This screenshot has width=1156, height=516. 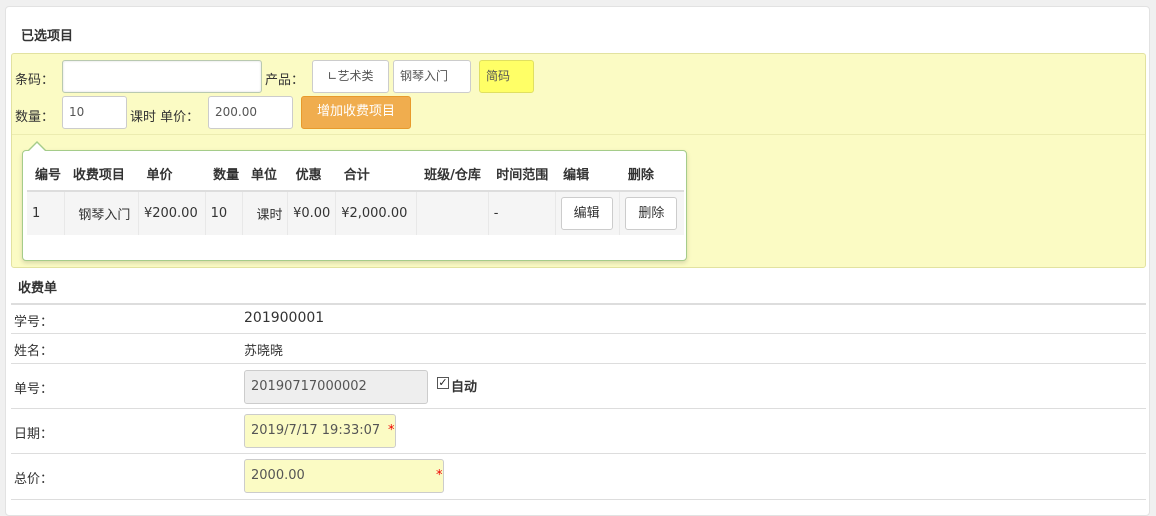 What do you see at coordinates (391, 430) in the screenshot?
I see `date-required-mark: *` at bounding box center [391, 430].